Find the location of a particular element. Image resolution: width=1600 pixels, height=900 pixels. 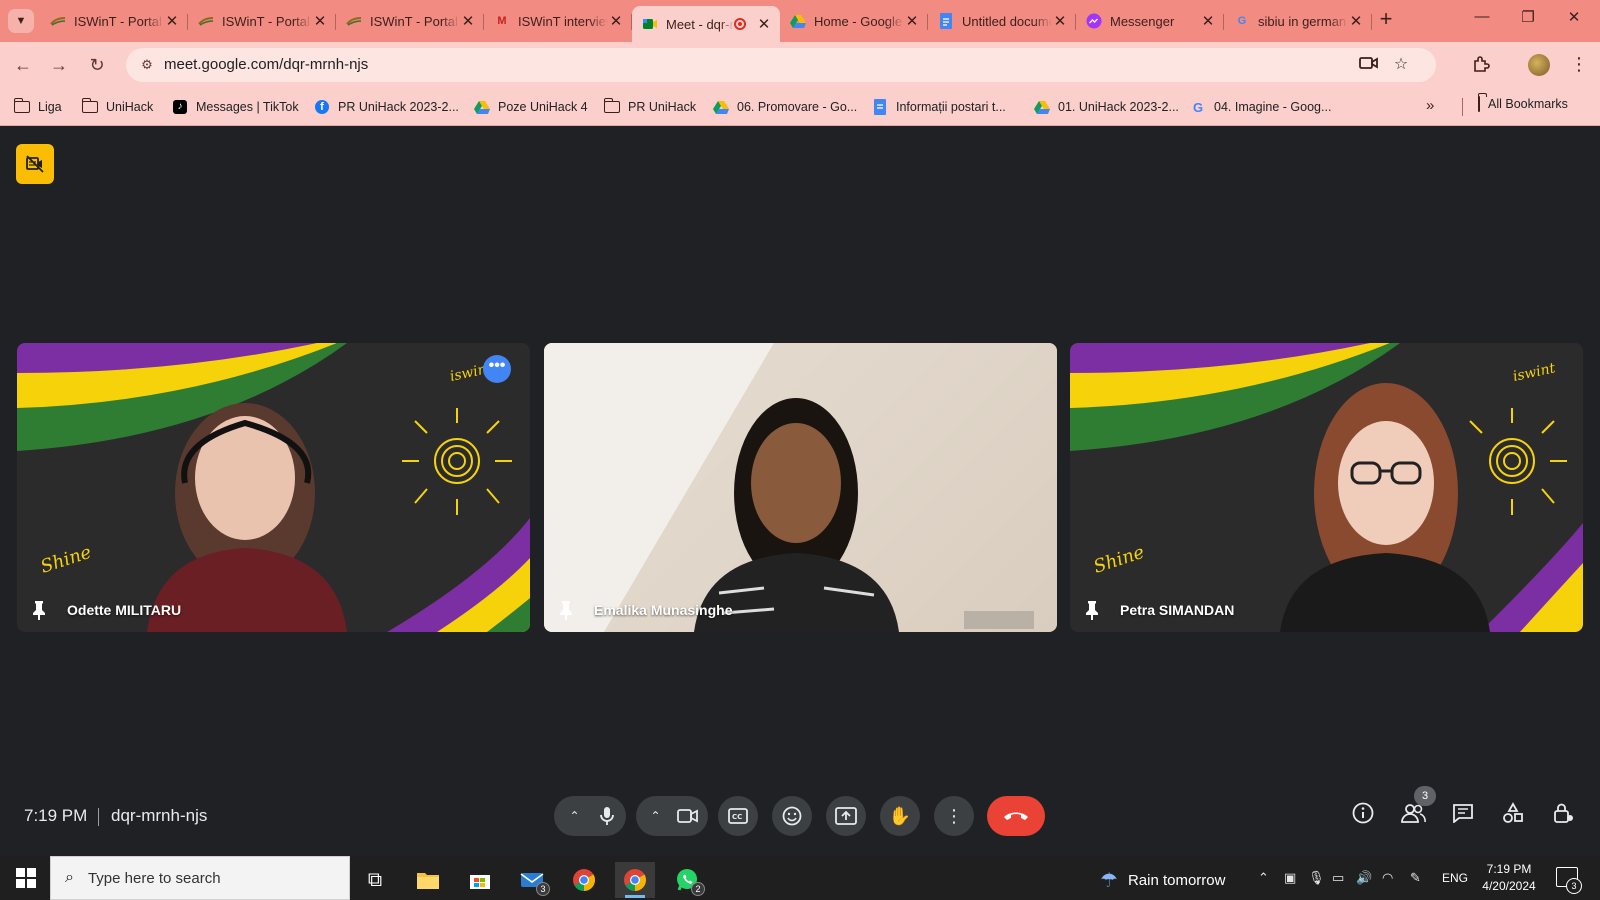

browser-tab: Messenger ✕ is located at coordinates (1150, 21).